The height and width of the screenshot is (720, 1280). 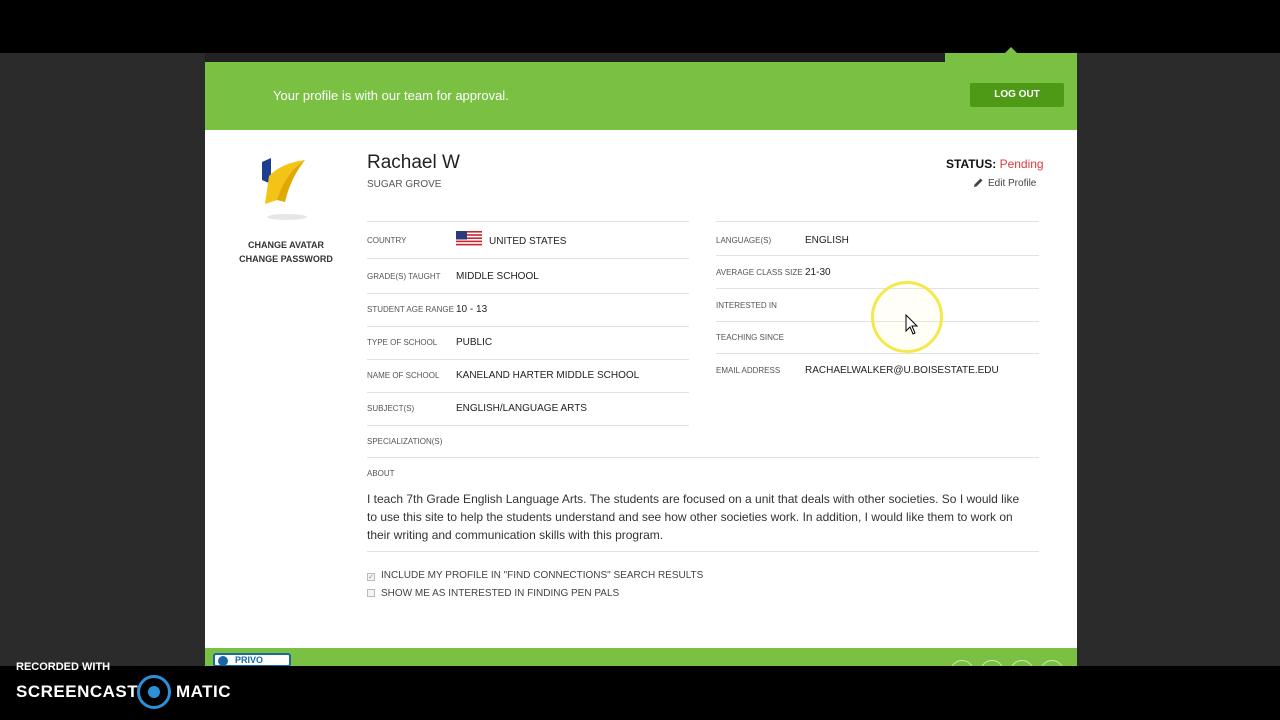 I want to click on field-value-class-size: 21-30, so click(x=818, y=272).